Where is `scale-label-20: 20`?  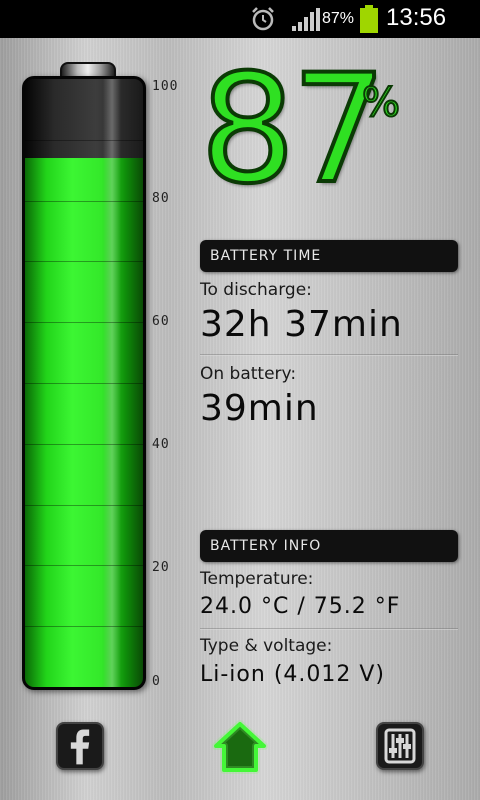 scale-label-20: 20 is located at coordinates (161, 567).